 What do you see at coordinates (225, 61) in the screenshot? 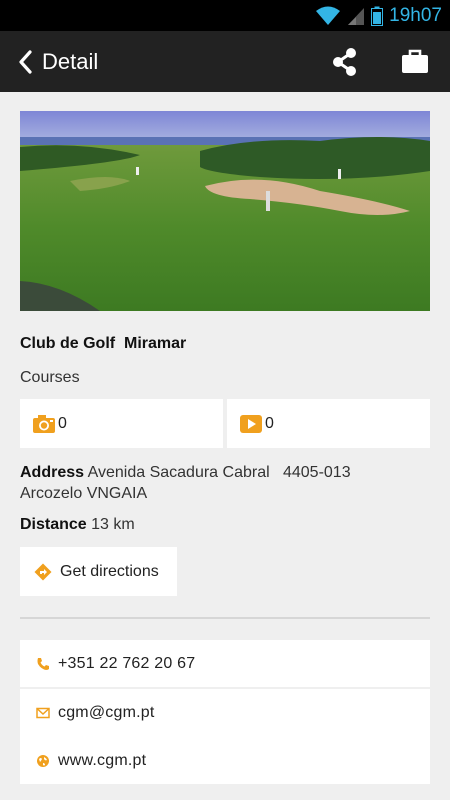
I see `action-bar: Detail` at bounding box center [225, 61].